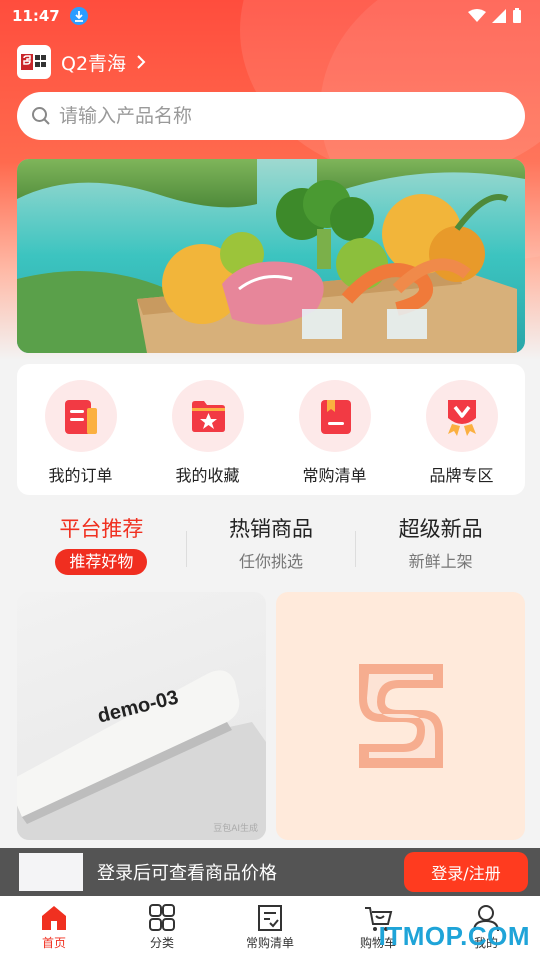 The height and width of the screenshot is (960, 540). I want to click on favorites-icon, so click(207, 416).